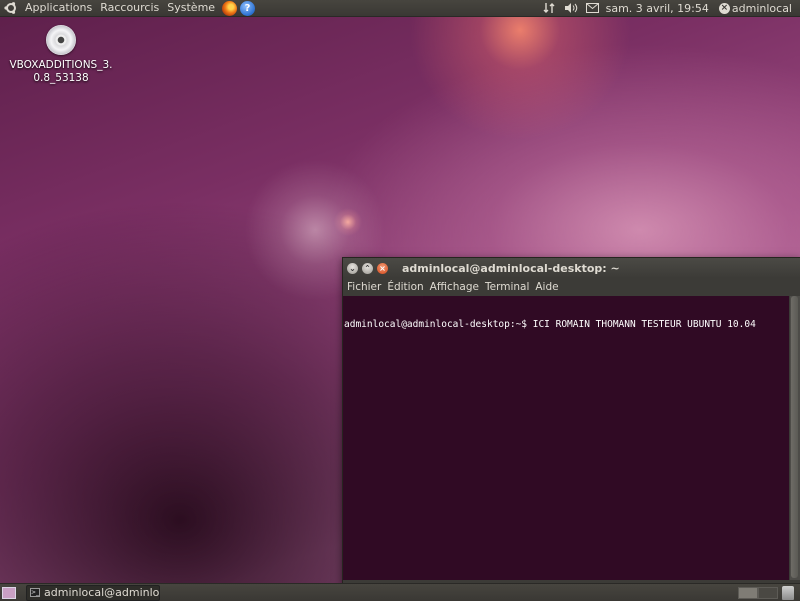 The image size is (800, 601). Describe the element at coordinates (511, 268) in the screenshot. I see `window-title: adminlocal@adminlocal-desktop: ~` at that location.